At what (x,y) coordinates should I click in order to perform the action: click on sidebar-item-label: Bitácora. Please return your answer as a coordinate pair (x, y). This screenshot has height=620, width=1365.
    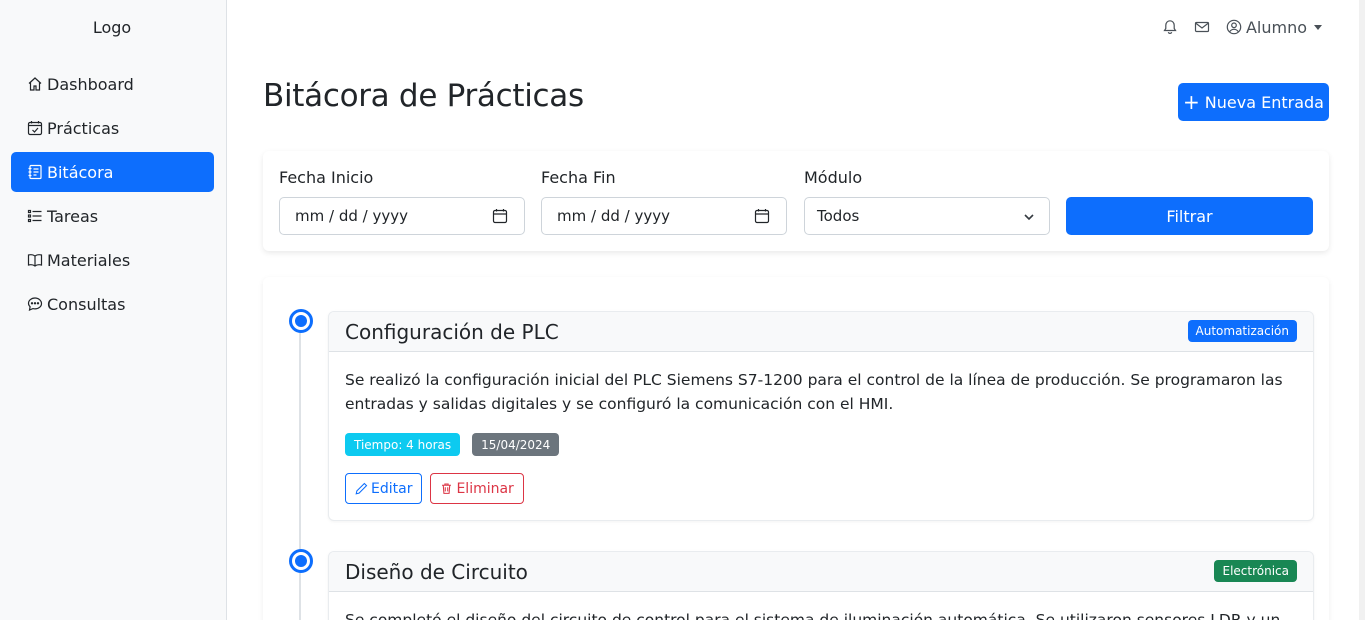
    Looking at the image, I should click on (80, 172).